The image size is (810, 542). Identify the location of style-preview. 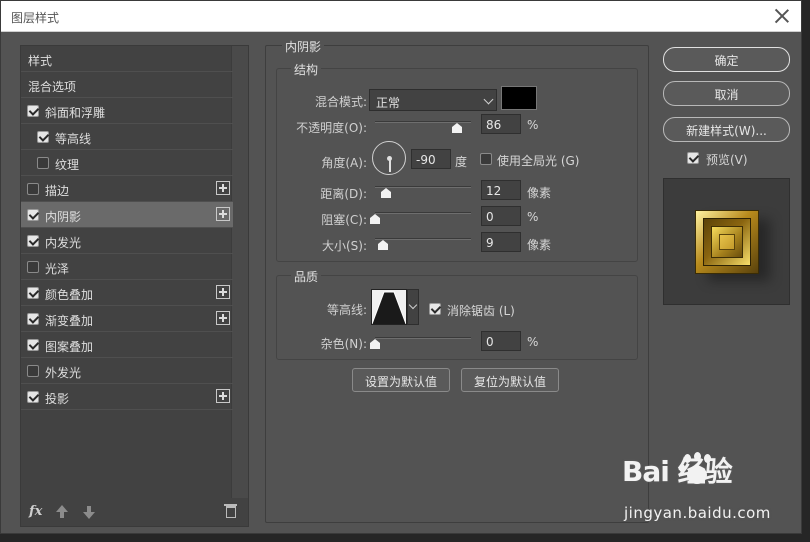
(726, 241).